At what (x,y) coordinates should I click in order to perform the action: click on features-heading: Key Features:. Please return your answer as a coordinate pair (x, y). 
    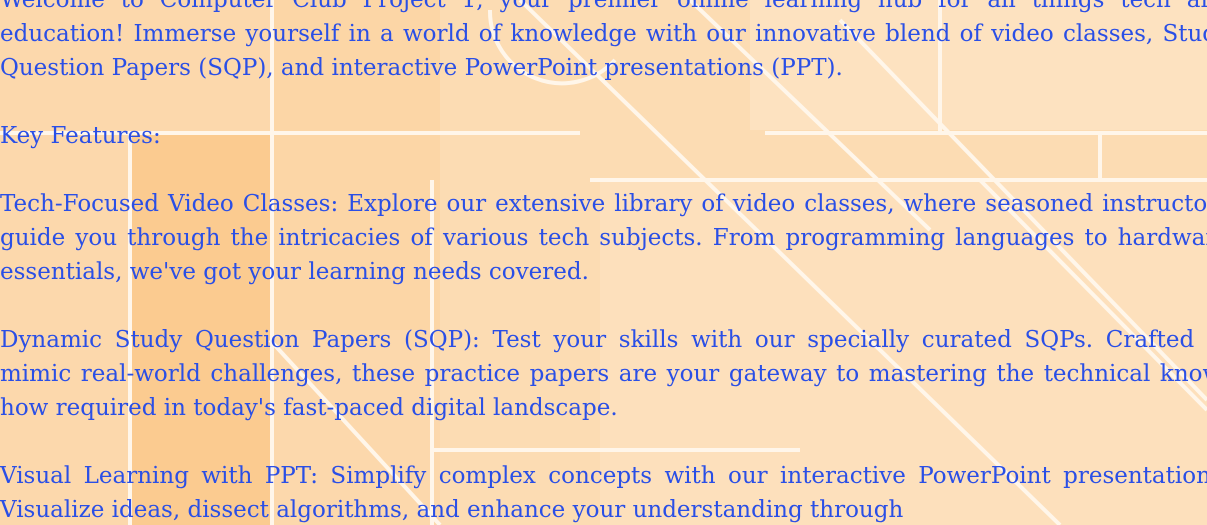
    Looking at the image, I should click on (80, 136).